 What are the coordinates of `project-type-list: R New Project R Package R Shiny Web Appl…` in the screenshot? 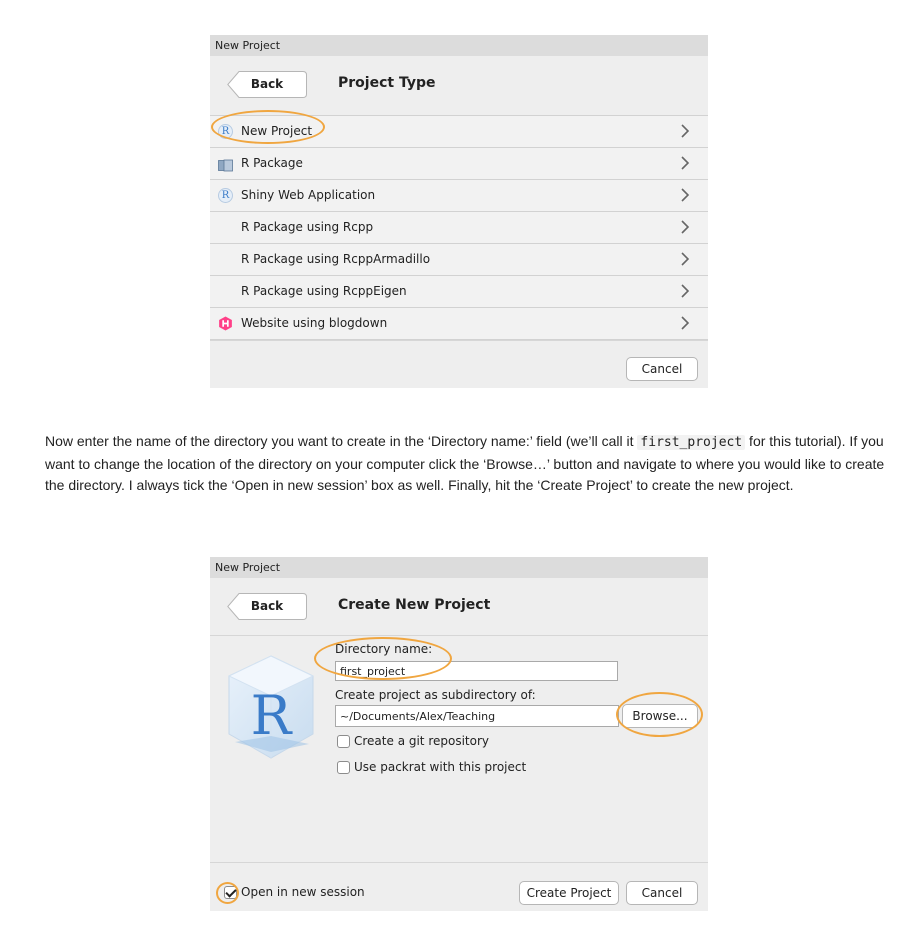 It's located at (459, 227).